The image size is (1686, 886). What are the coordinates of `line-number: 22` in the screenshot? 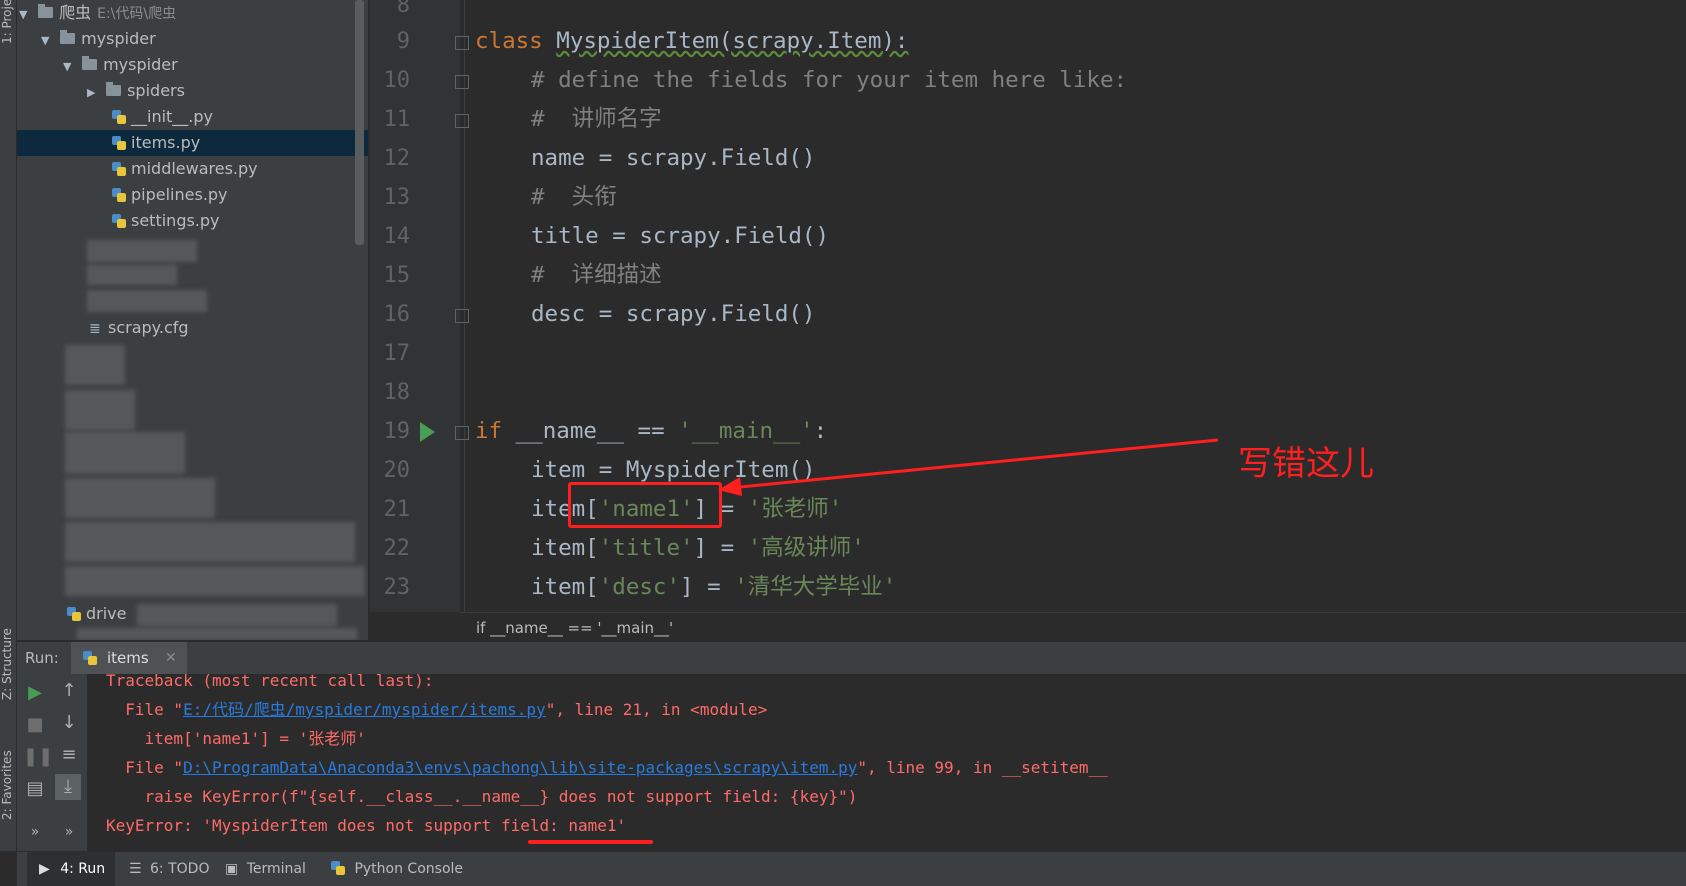 It's located at (397, 548).